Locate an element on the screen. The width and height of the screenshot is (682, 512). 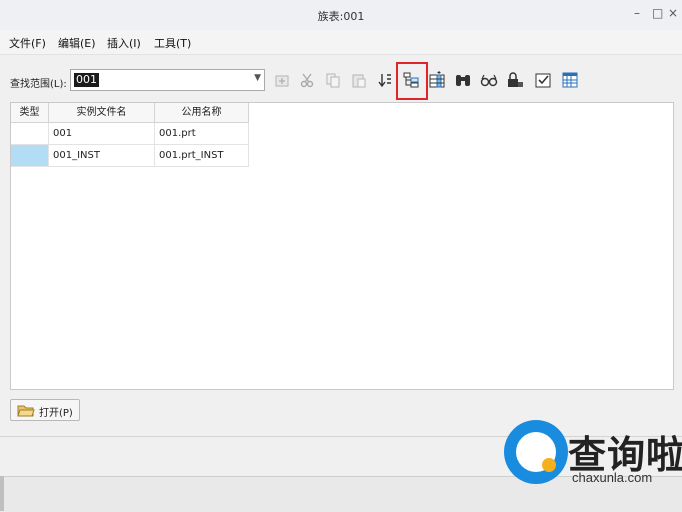
column-header-instance: 实例文件名 is located at coordinates (102, 113).